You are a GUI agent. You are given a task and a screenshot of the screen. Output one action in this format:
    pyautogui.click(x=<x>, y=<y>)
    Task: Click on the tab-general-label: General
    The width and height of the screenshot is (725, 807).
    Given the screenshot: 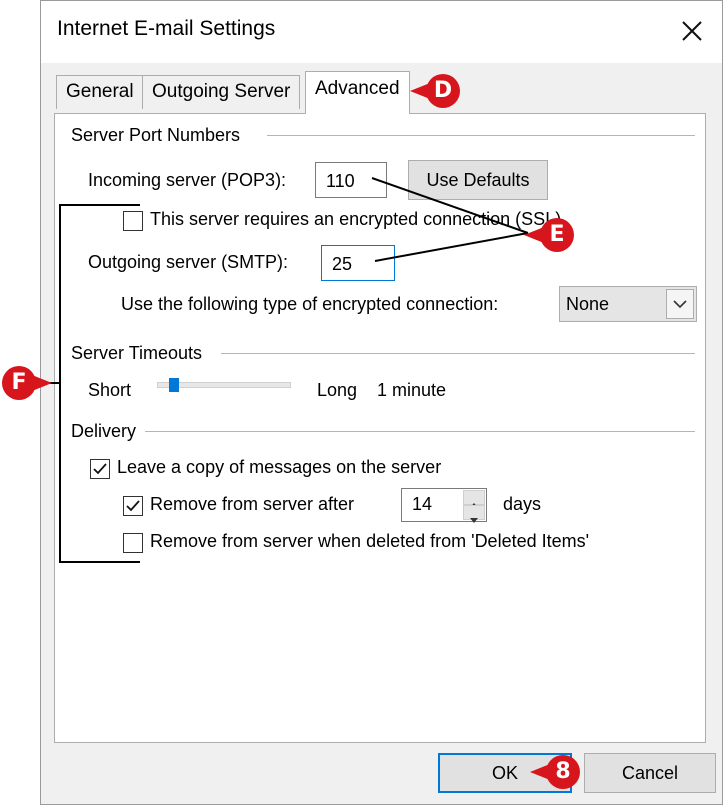 What is the action you would take?
    pyautogui.click(x=100, y=91)
    